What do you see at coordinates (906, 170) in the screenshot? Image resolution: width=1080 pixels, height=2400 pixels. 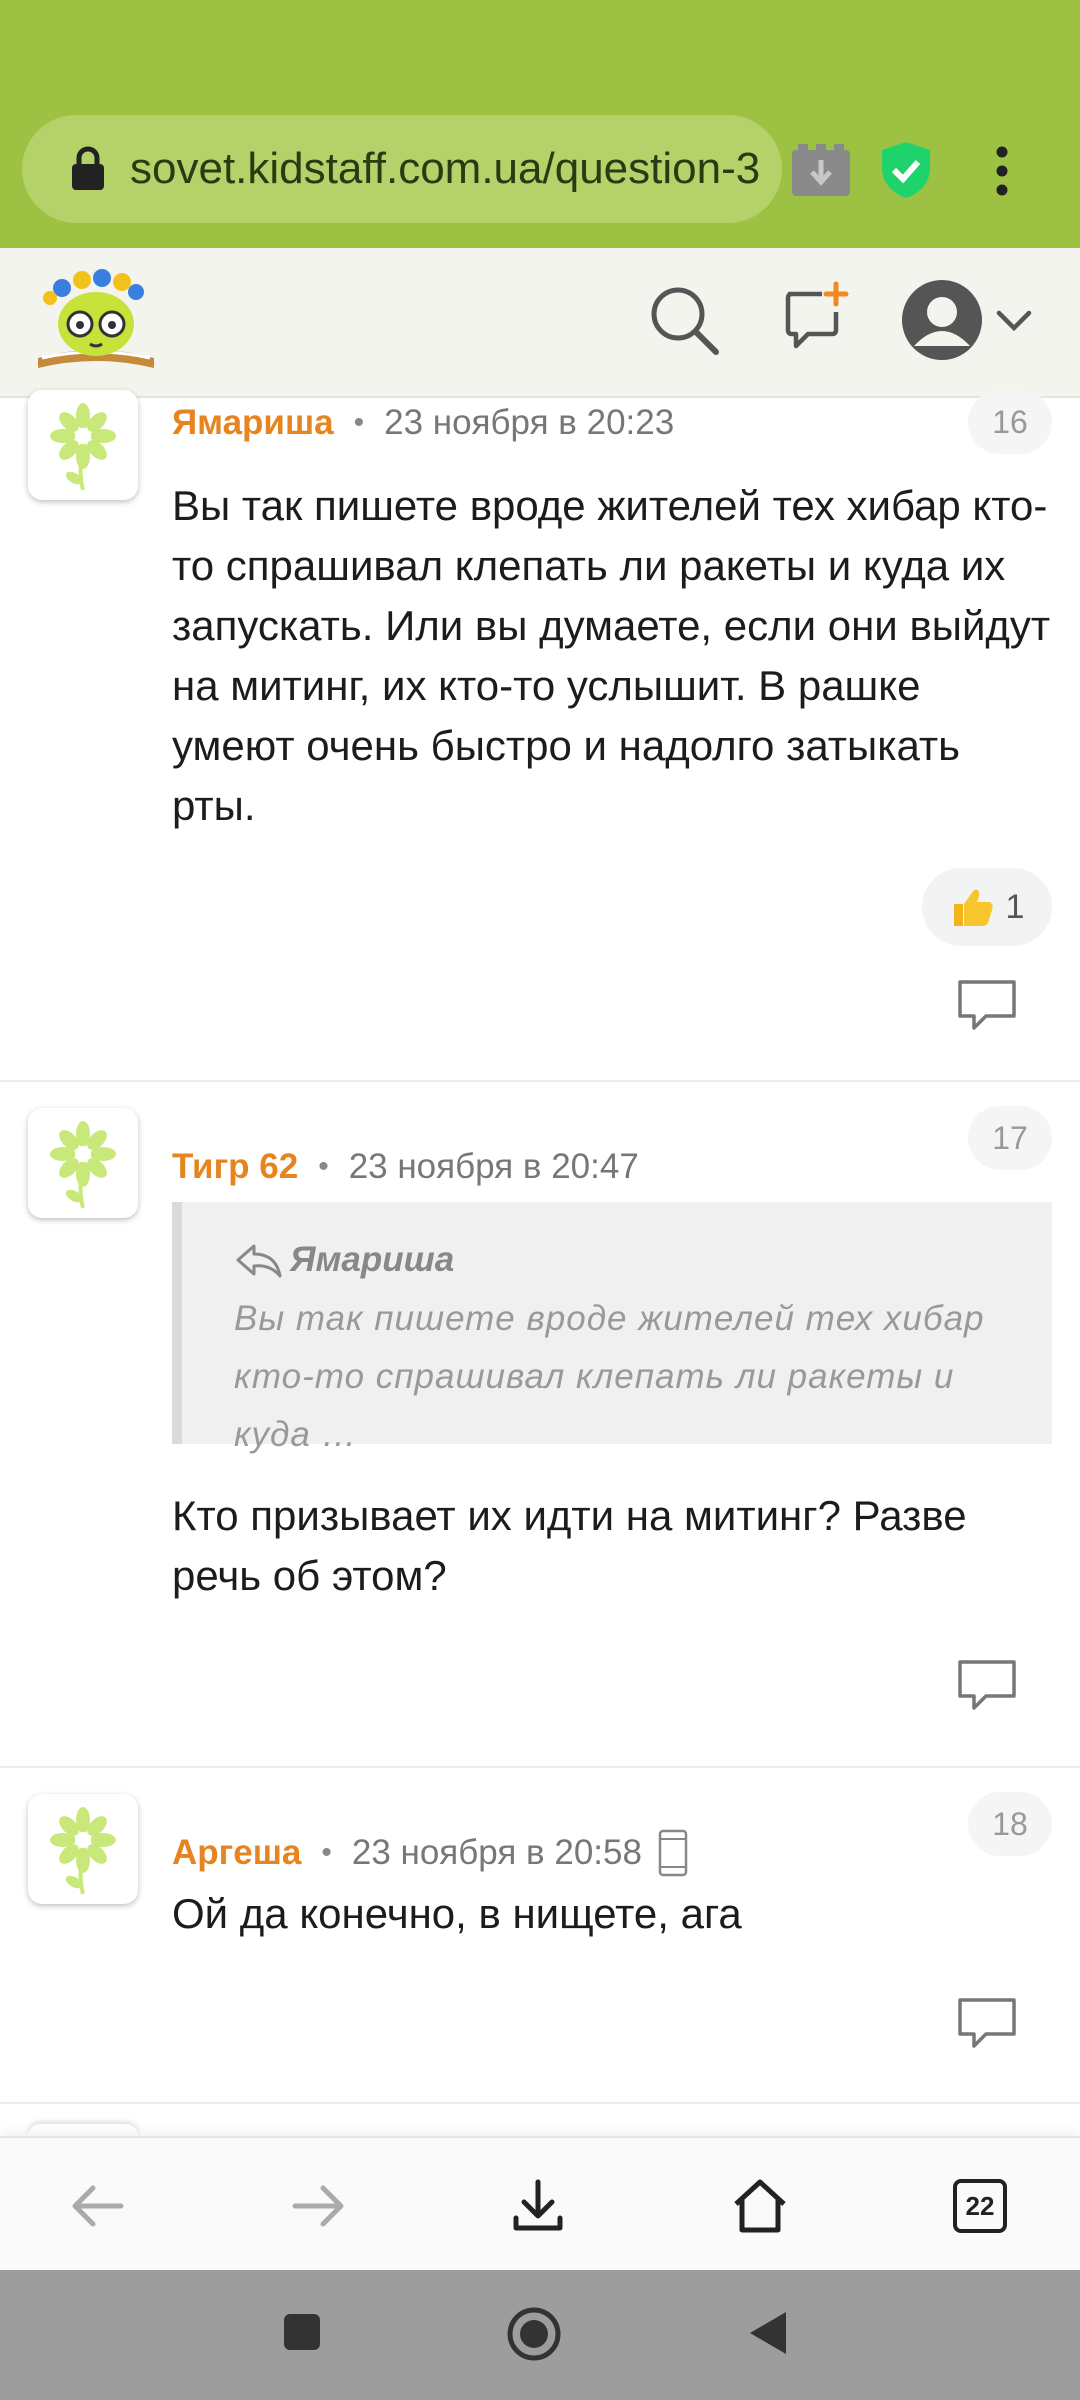 I see `shield-icon` at bounding box center [906, 170].